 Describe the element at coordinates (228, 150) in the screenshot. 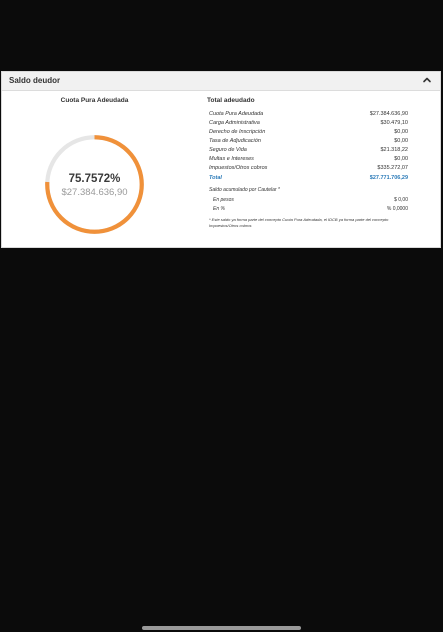

I see `row-label: Seguro de Vida` at that location.